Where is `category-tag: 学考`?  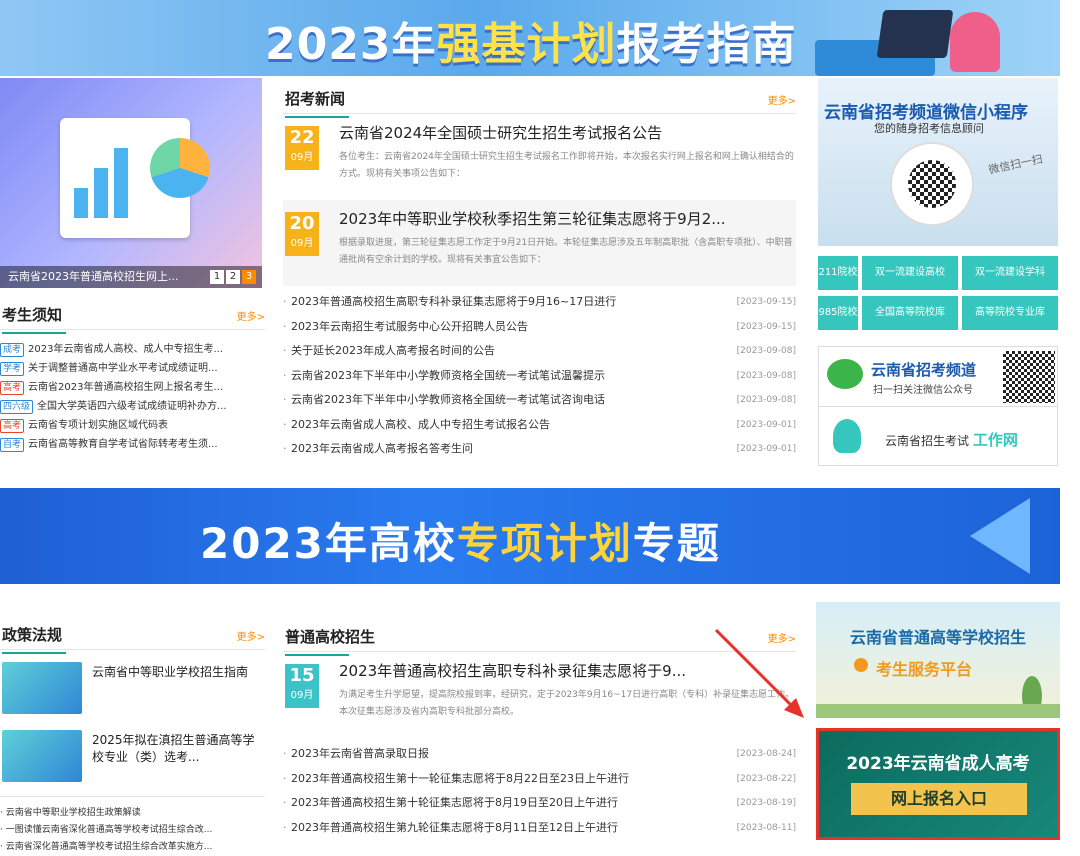 category-tag: 学考 is located at coordinates (12, 369).